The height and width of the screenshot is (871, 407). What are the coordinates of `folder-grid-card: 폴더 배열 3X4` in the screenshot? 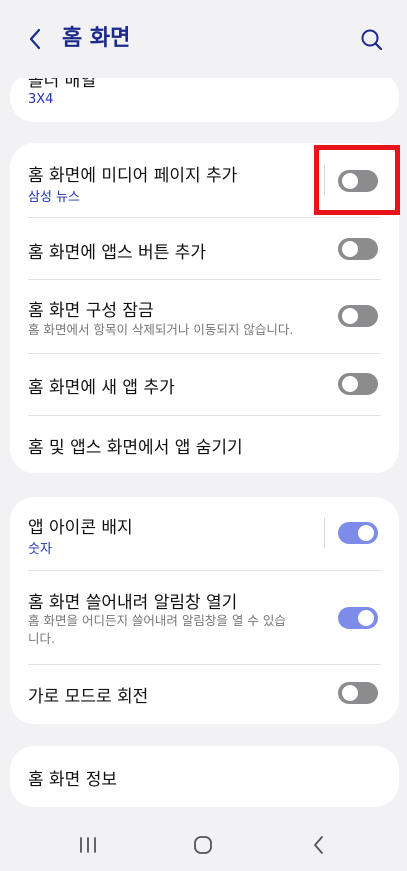 It's located at (204, 97).